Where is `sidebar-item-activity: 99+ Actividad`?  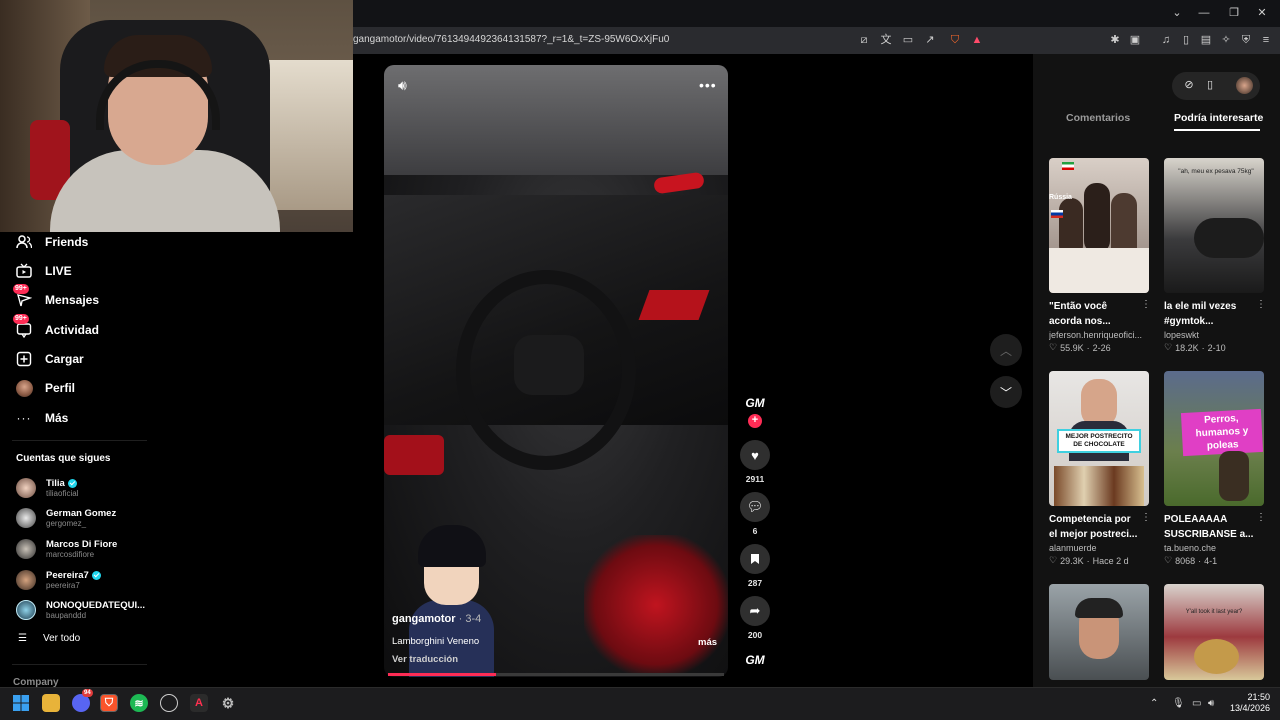 sidebar-item-activity: 99+ Actividad is located at coordinates (56, 327).